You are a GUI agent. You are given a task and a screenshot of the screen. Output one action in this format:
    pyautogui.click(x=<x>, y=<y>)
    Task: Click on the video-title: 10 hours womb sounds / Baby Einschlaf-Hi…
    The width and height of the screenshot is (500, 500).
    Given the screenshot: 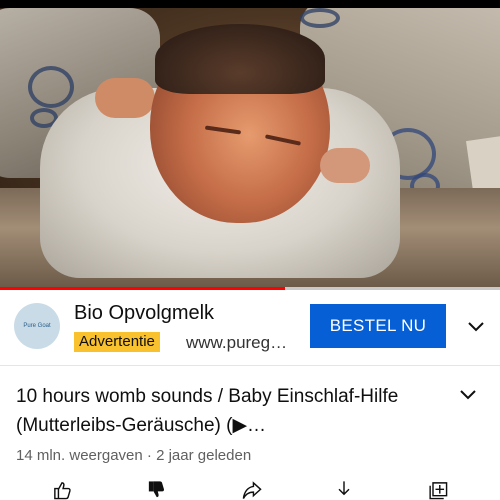 What is the action you would take?
    pyautogui.click(x=228, y=411)
    